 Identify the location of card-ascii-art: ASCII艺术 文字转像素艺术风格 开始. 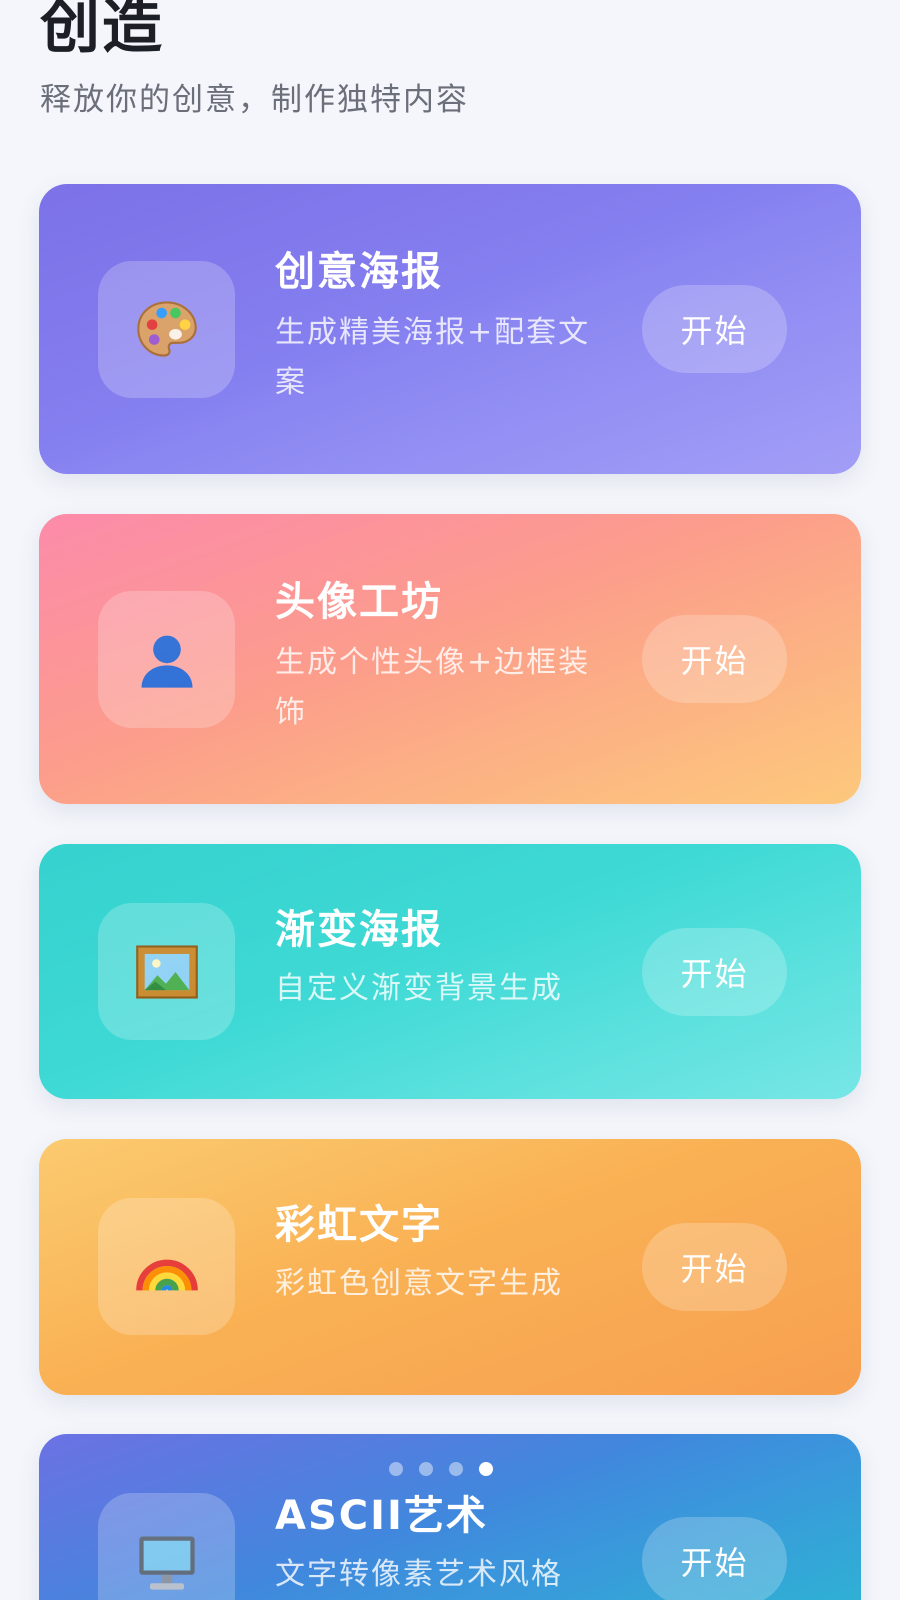
(450, 1517).